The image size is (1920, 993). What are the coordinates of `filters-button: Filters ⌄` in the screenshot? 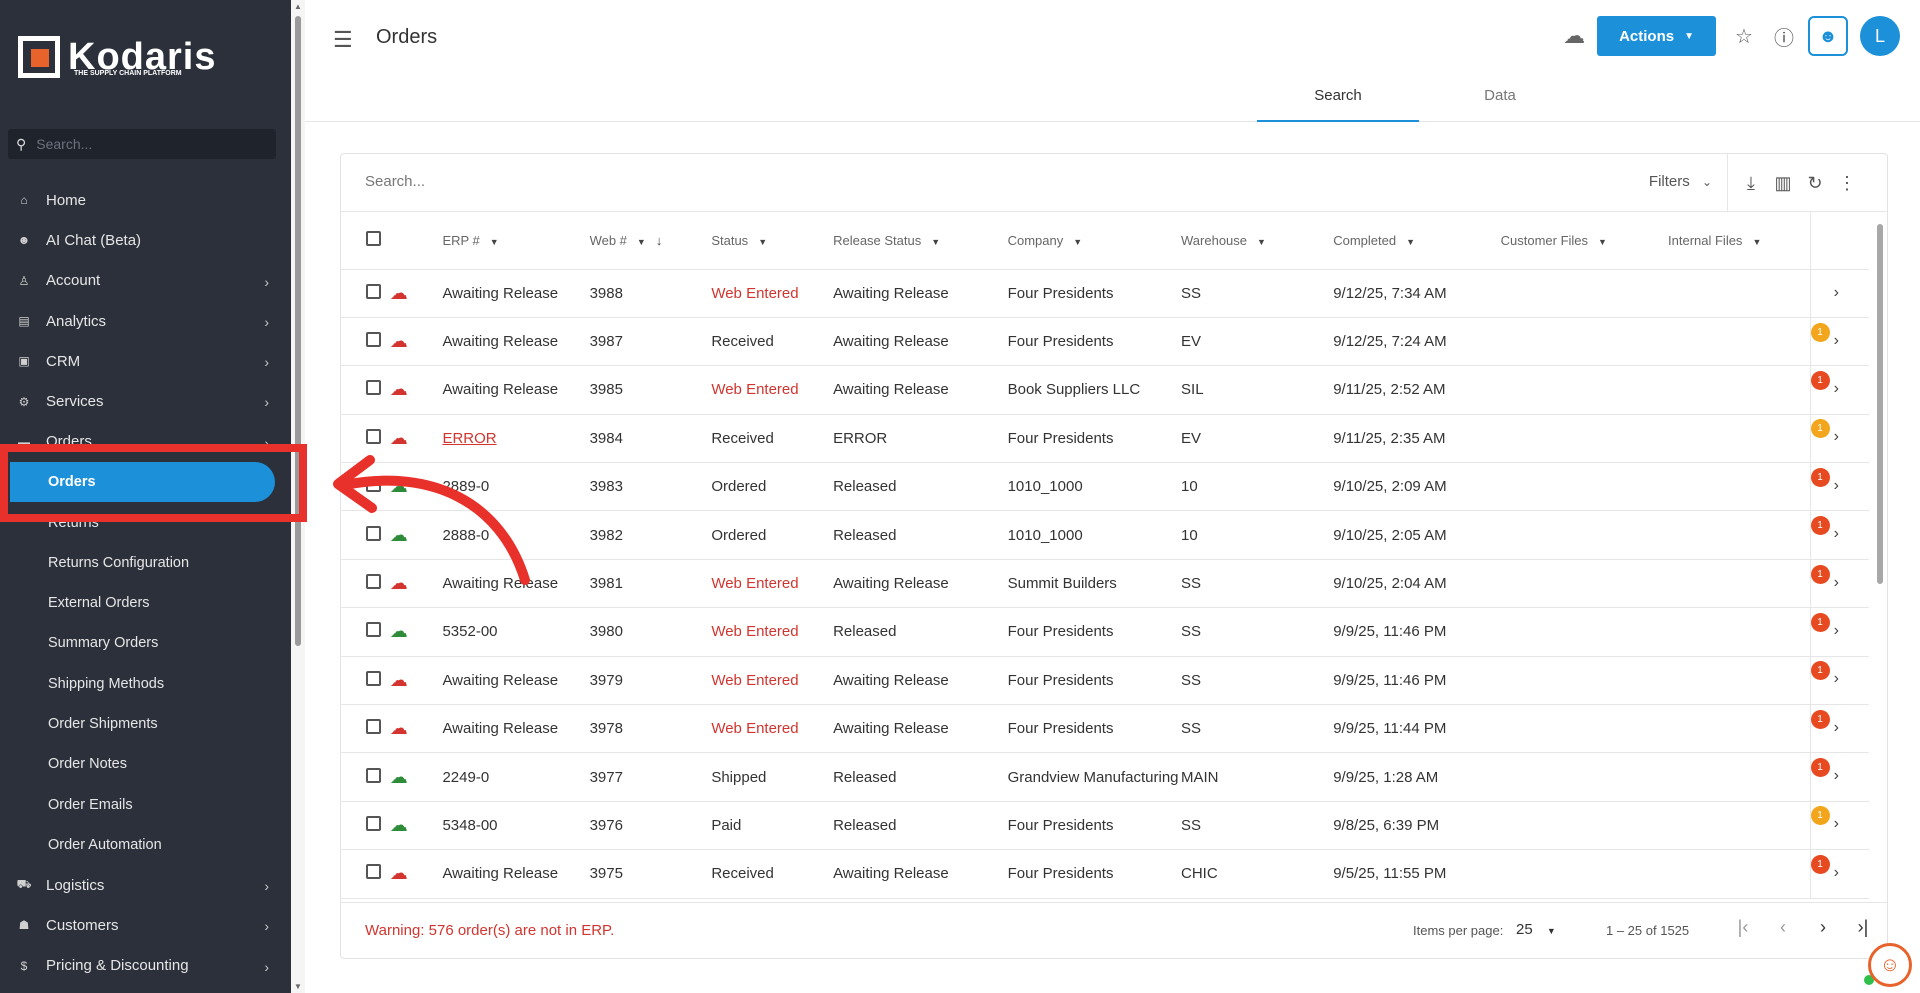 It's located at (1680, 181).